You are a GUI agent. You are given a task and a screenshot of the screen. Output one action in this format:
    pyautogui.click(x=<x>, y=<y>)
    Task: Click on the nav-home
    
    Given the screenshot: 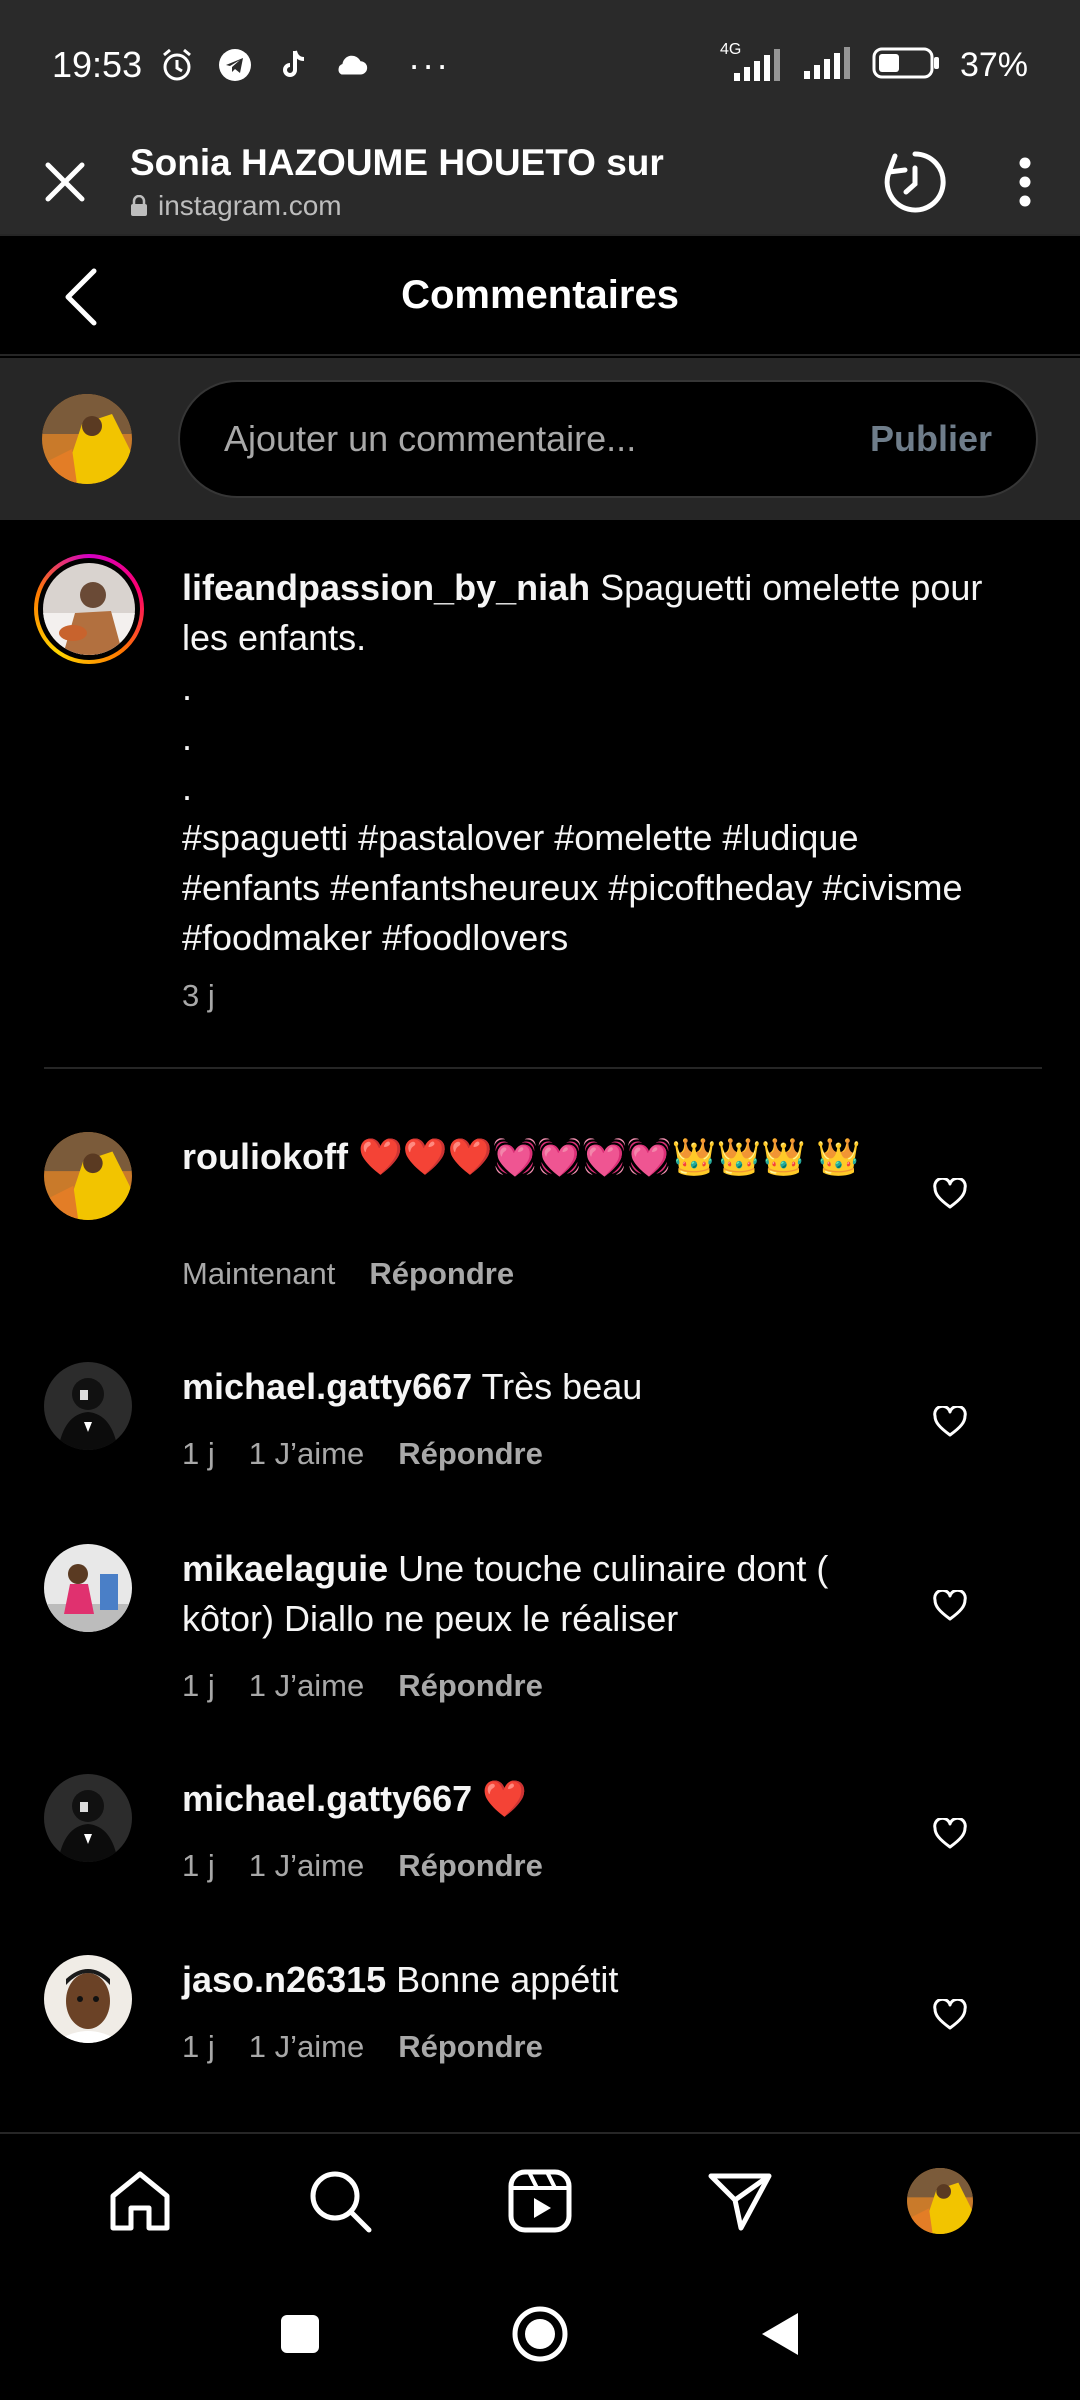 What is the action you would take?
    pyautogui.click(x=140, y=2201)
    